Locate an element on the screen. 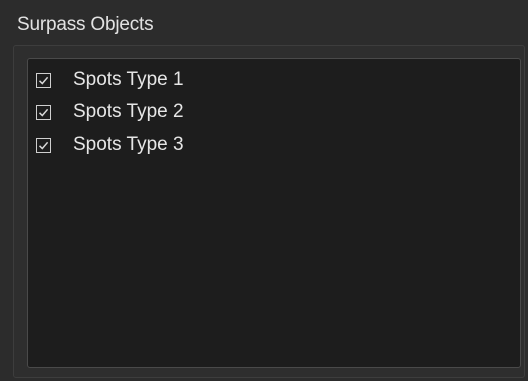 The image size is (528, 381). list-item-label: Spots Type 3 is located at coordinates (128, 144).